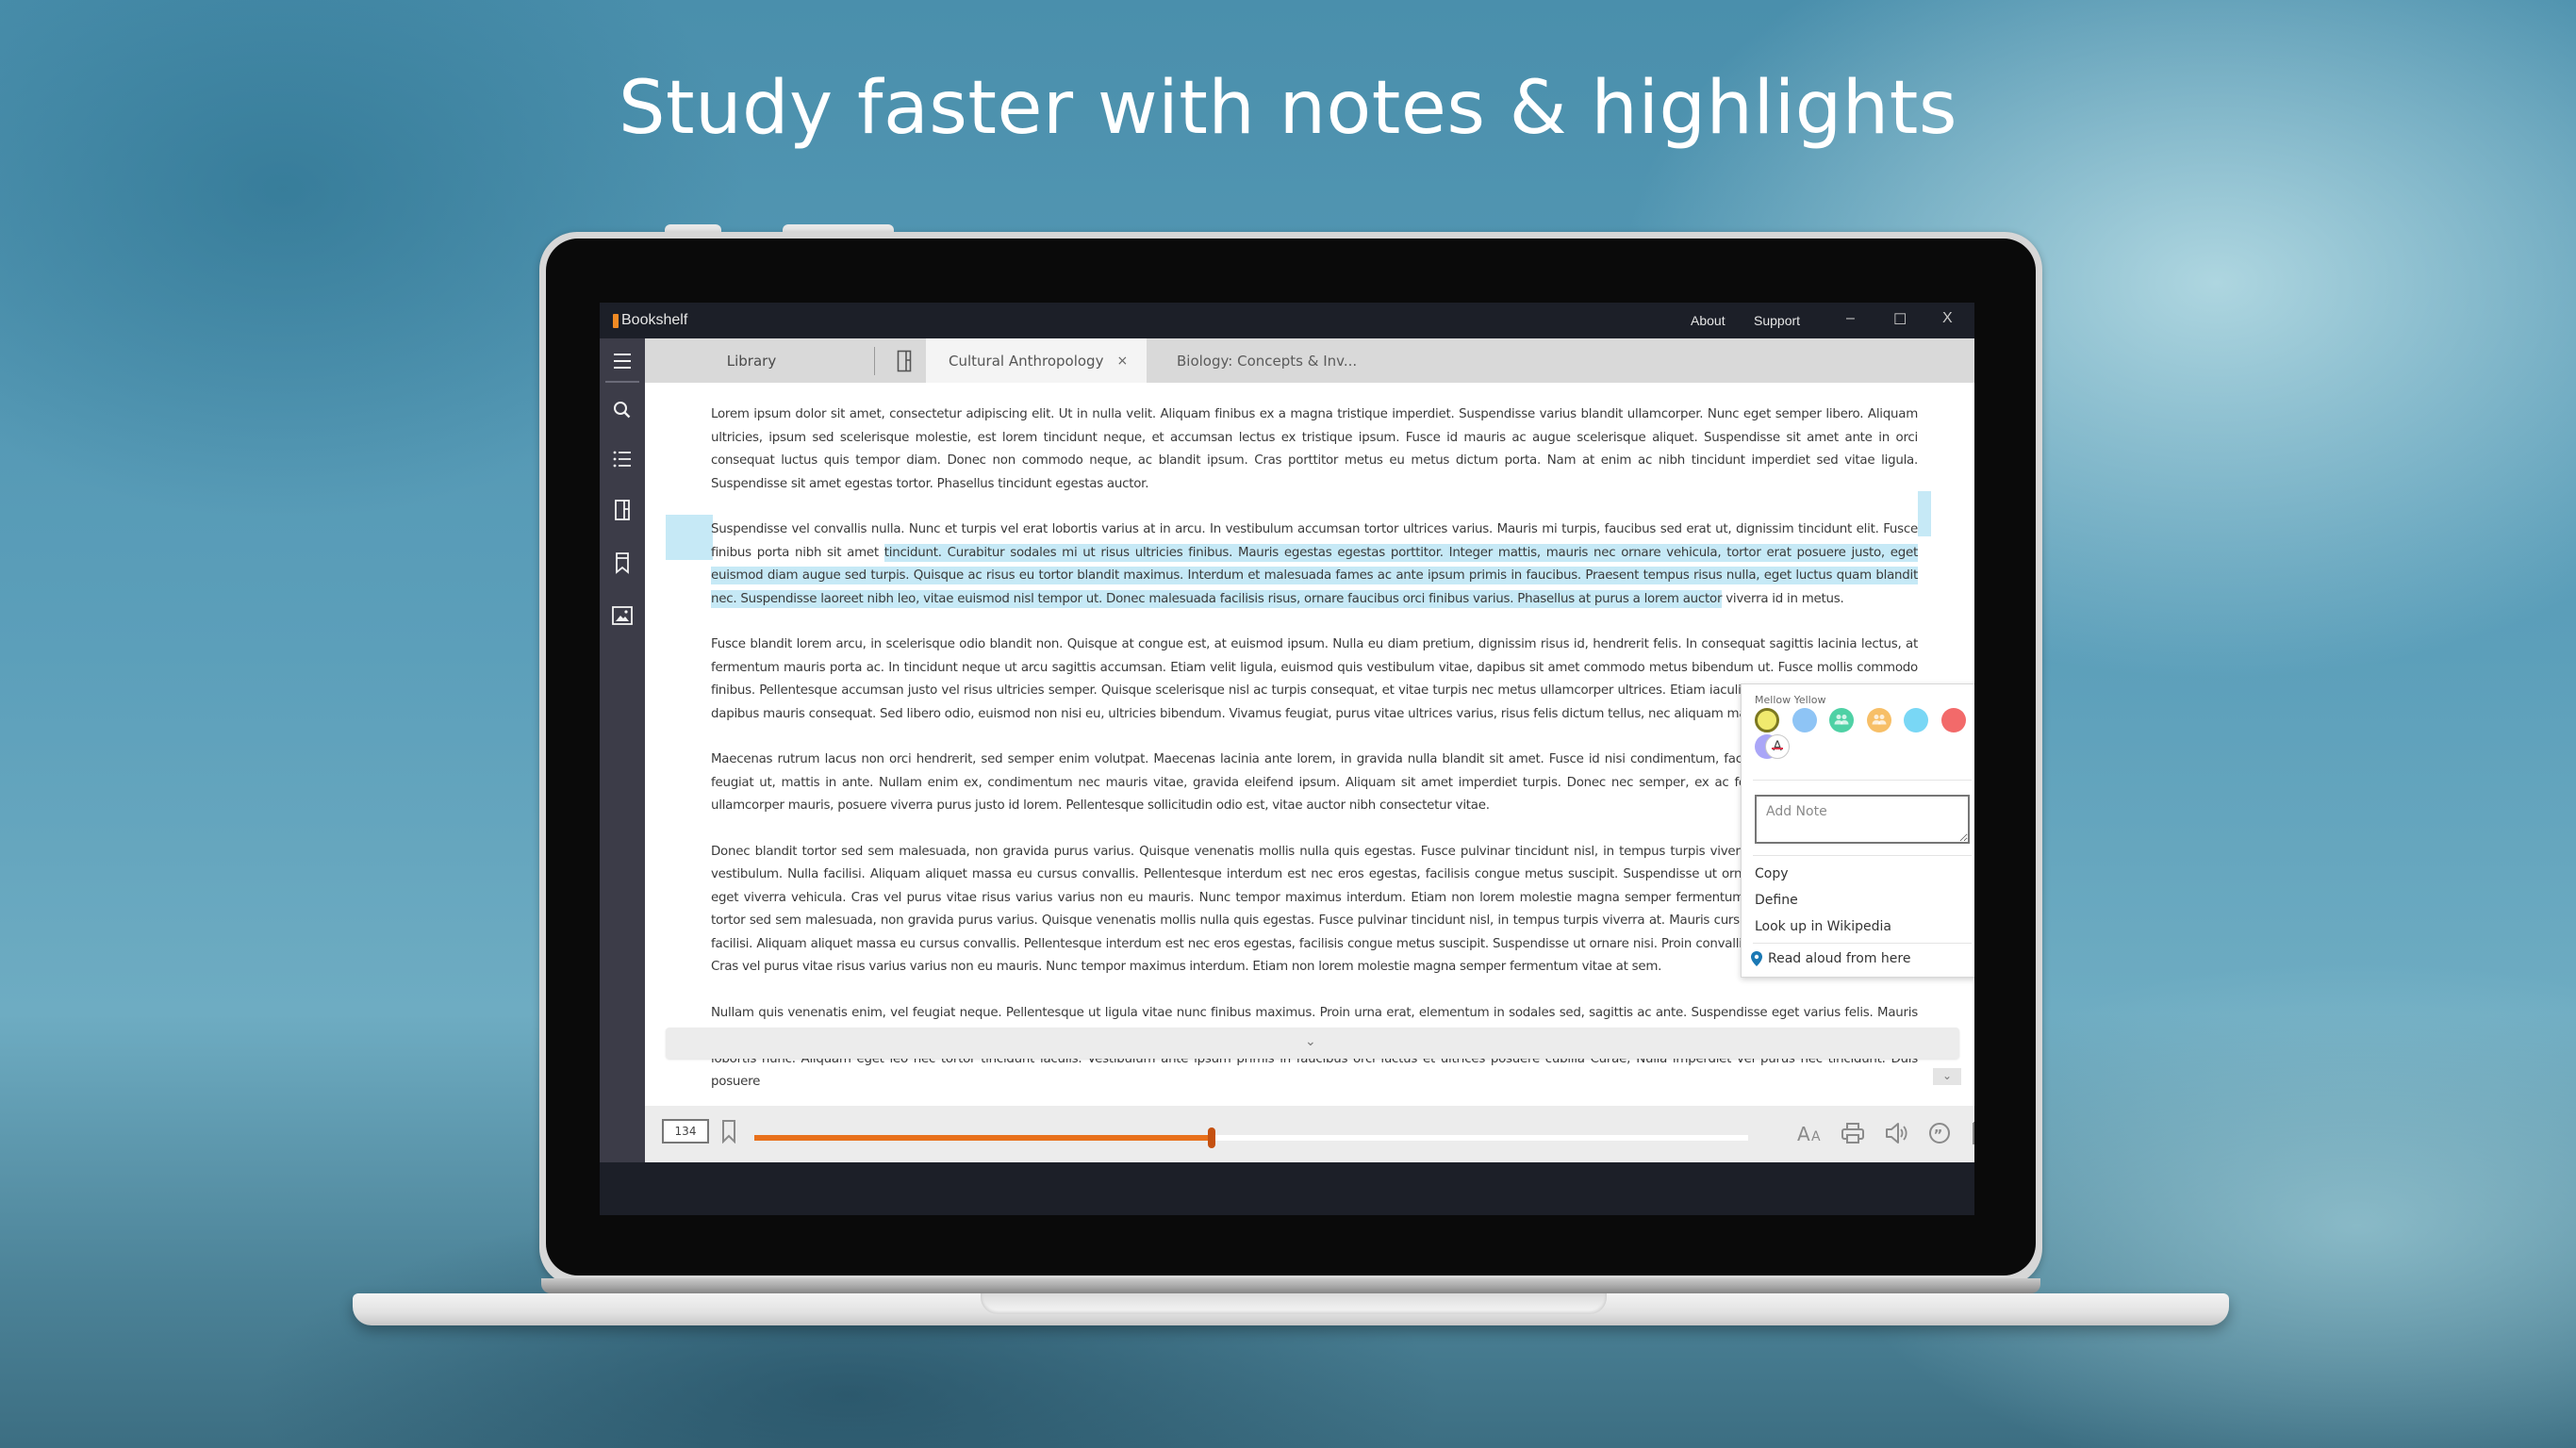 Image resolution: width=2576 pixels, height=1448 pixels. Describe the element at coordinates (1772, 873) in the screenshot. I see `copy-menu-item: Copy` at that location.